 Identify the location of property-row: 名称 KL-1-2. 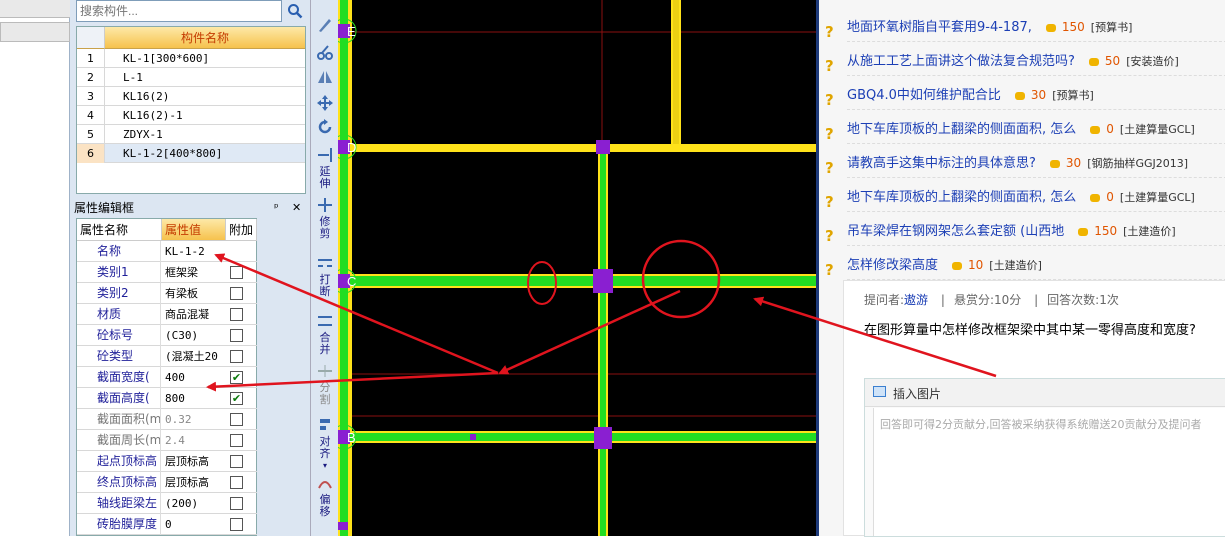
(167, 251).